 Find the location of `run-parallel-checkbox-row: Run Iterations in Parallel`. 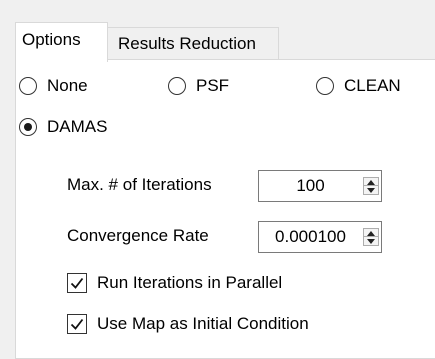

run-parallel-checkbox-row: Run Iterations in Parallel is located at coordinates (174, 283).